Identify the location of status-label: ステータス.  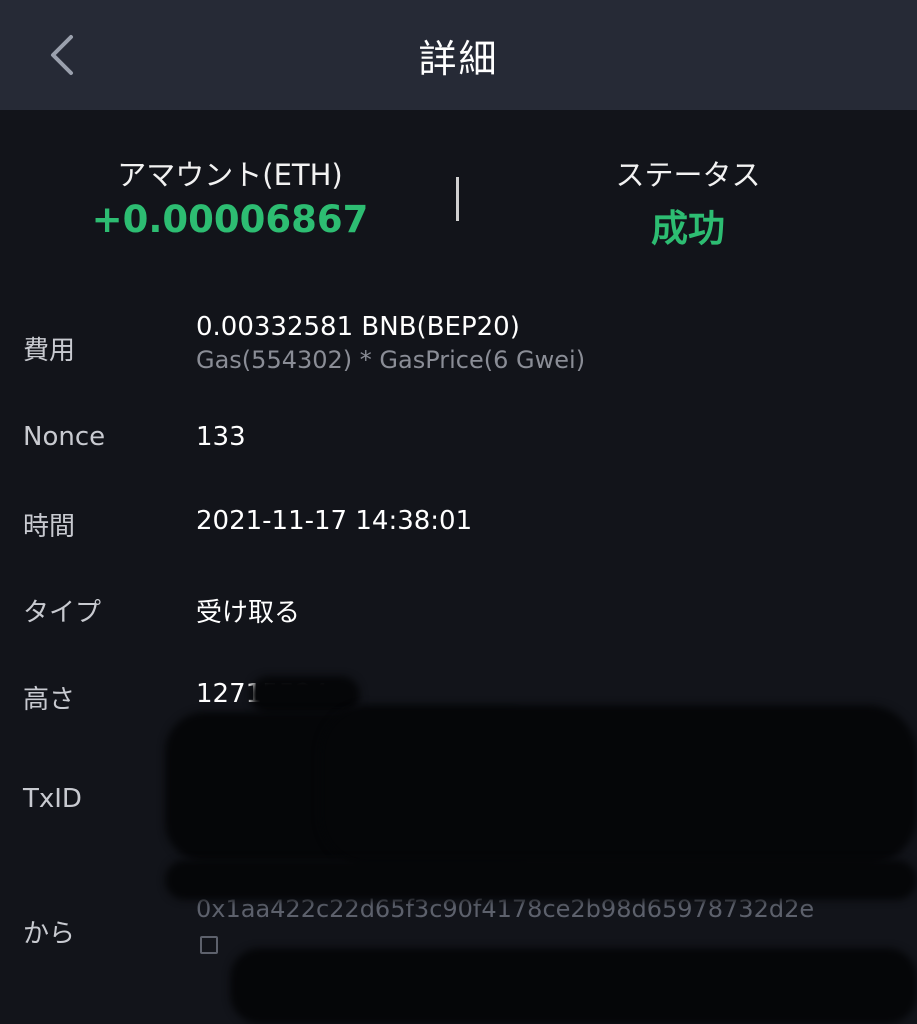
(688, 175).